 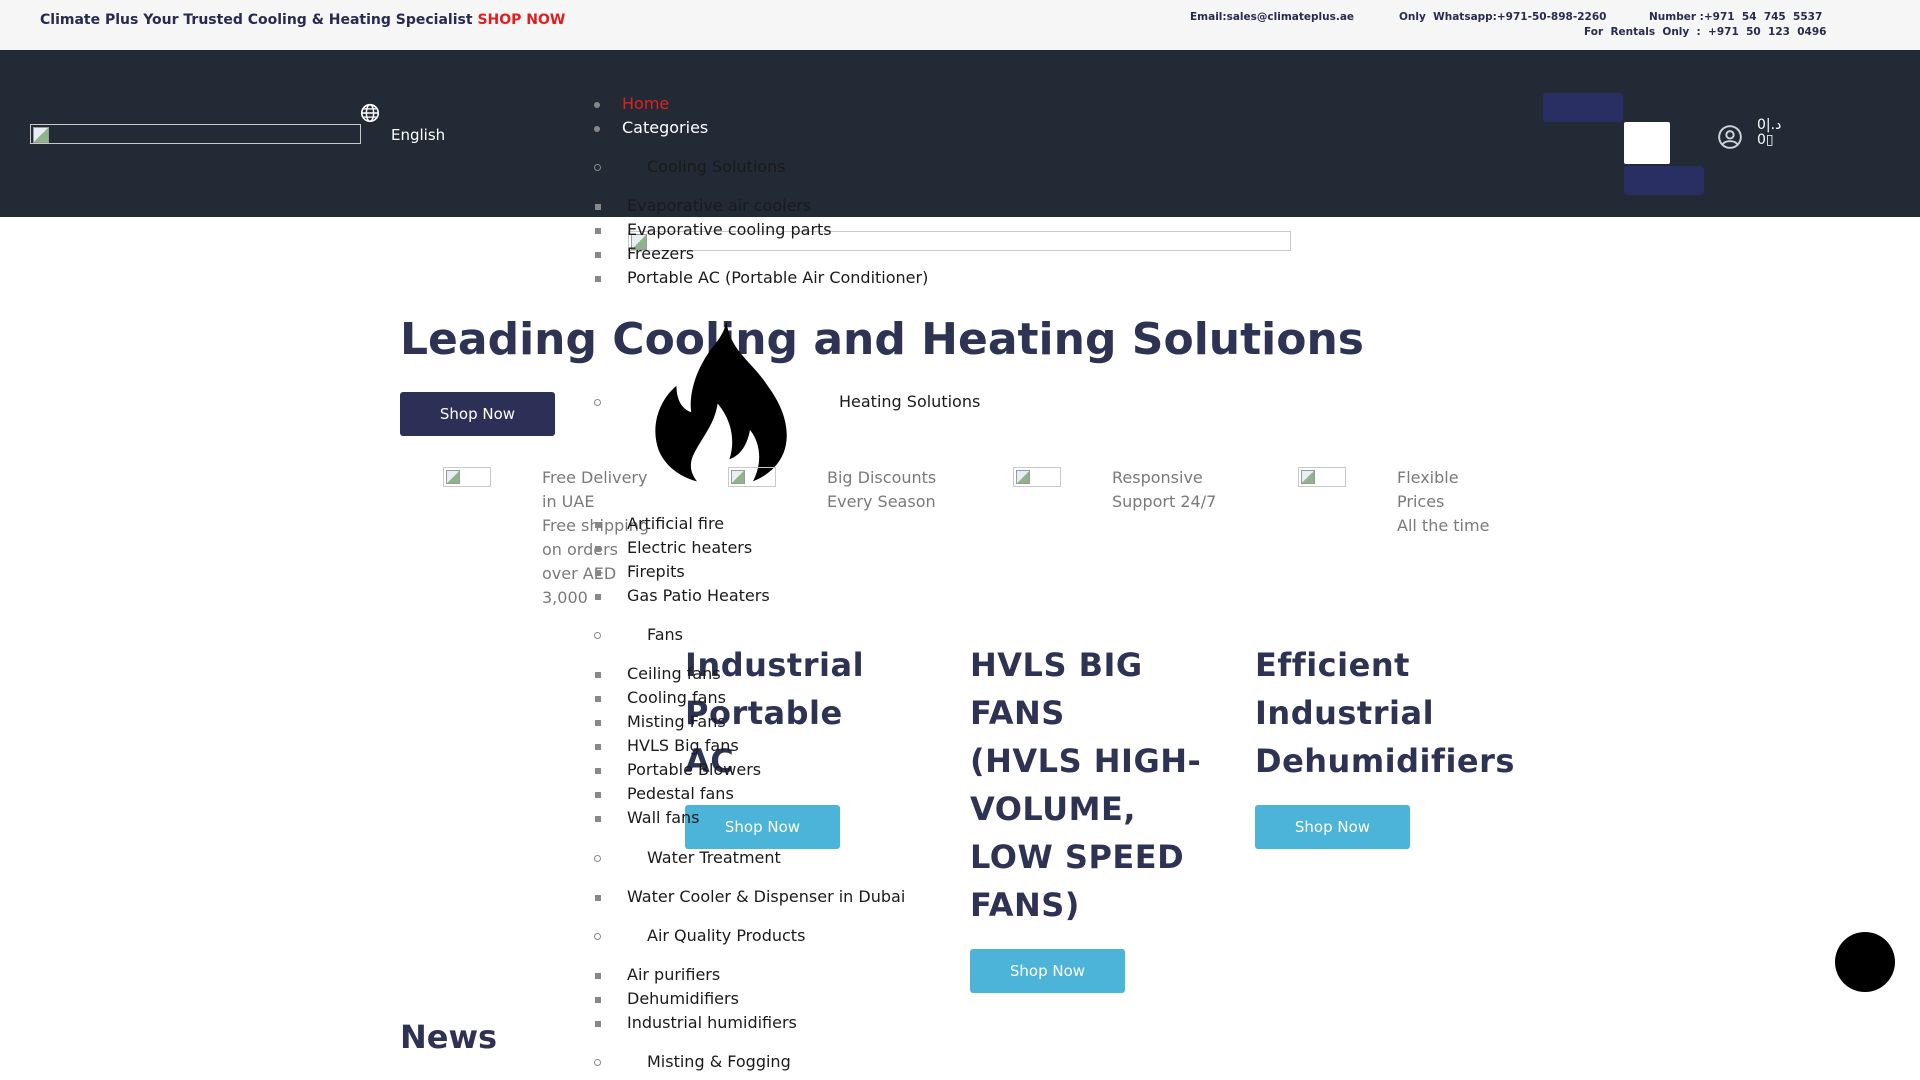 I want to click on menu-item-freezers: Freezers, so click(x=644, y=254).